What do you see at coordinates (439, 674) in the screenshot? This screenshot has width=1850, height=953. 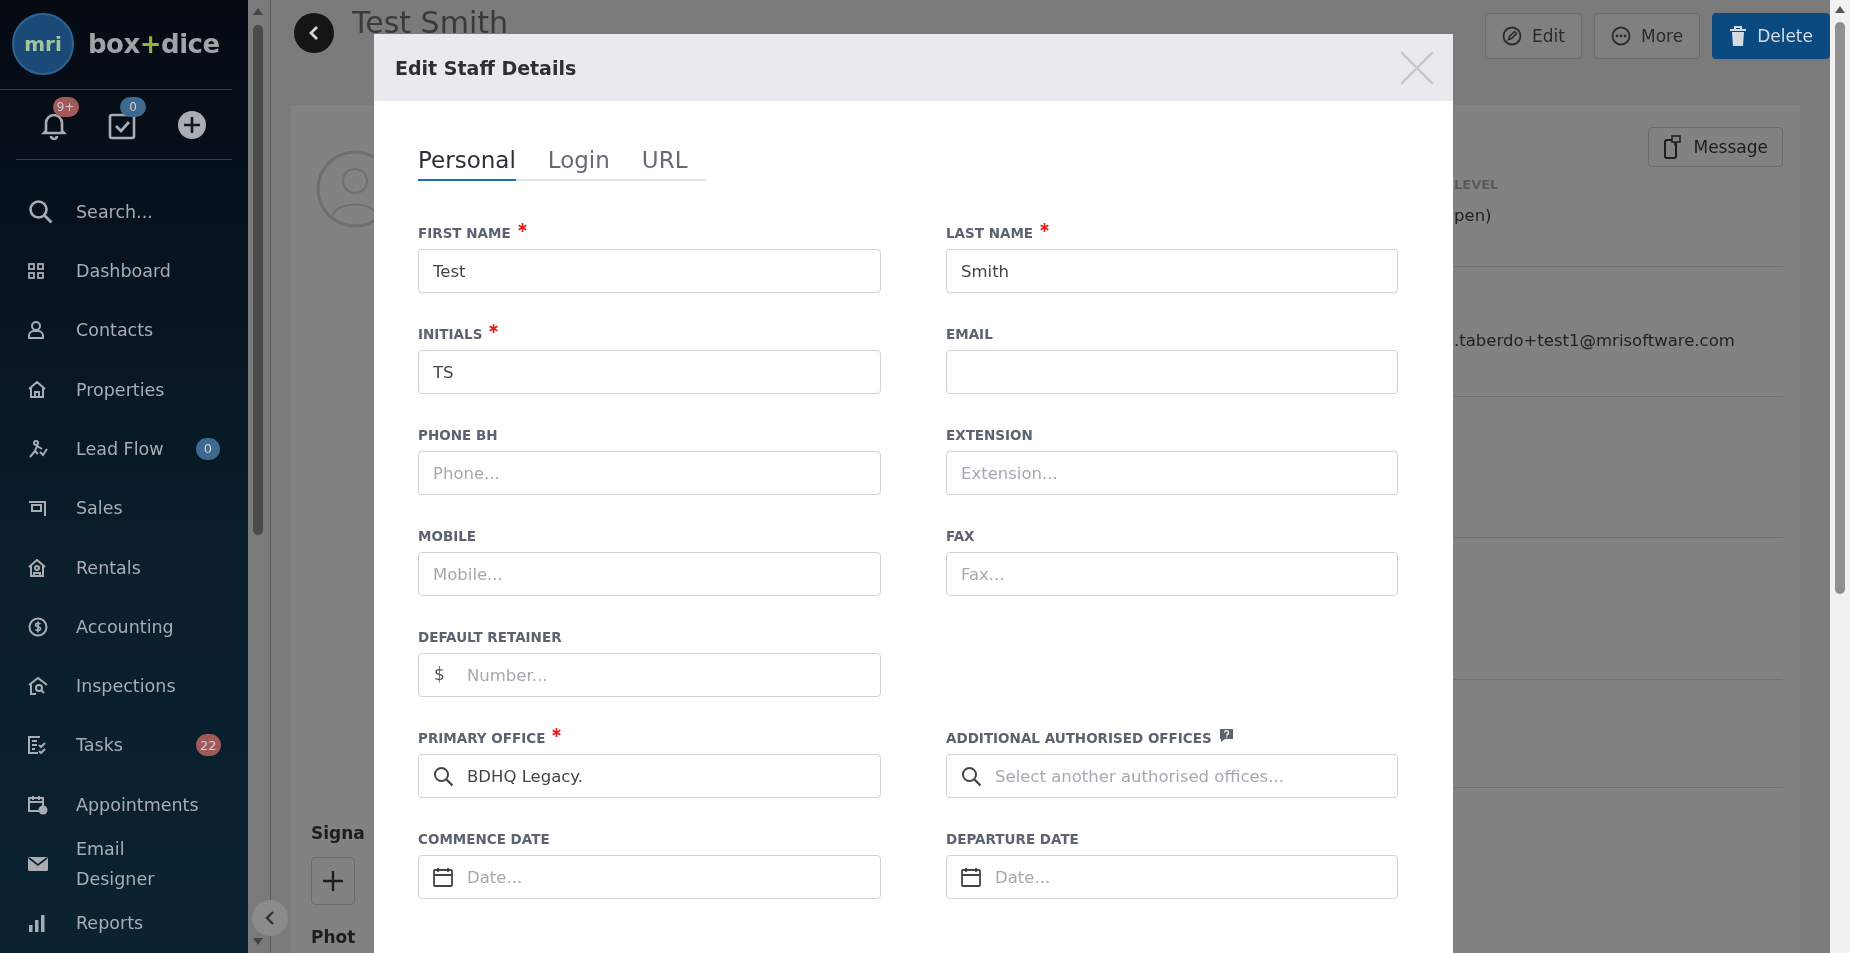 I see `currency-prefix: $` at bounding box center [439, 674].